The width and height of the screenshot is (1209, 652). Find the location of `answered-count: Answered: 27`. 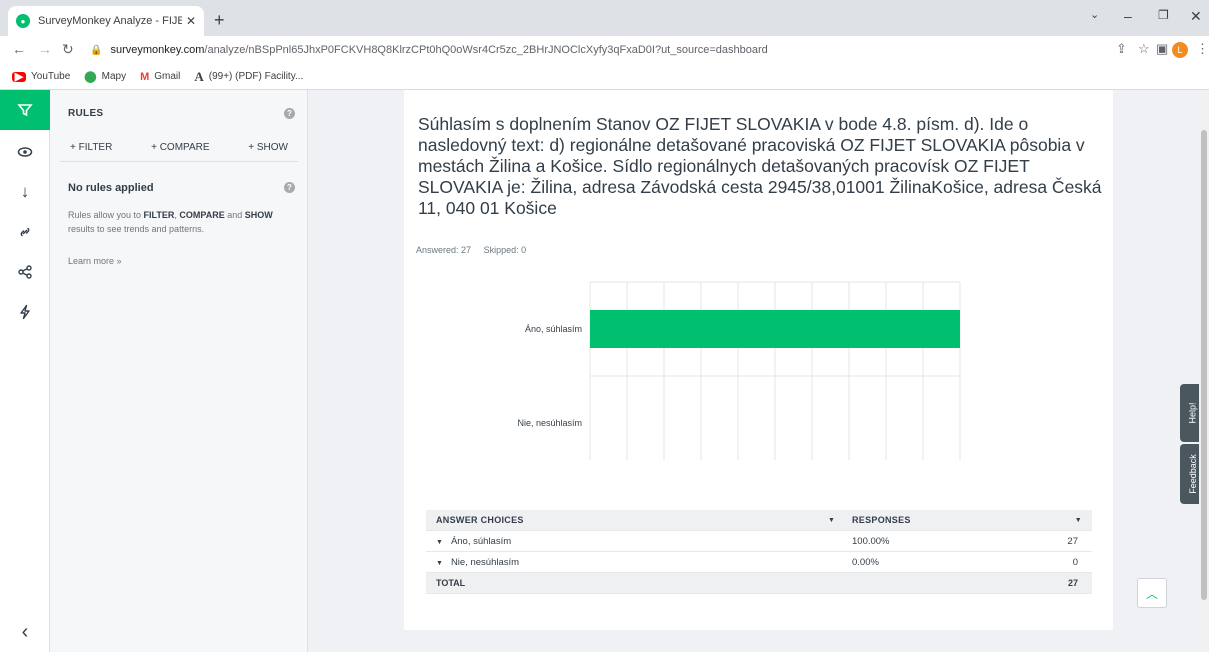

answered-count: Answered: 27 is located at coordinates (444, 250).